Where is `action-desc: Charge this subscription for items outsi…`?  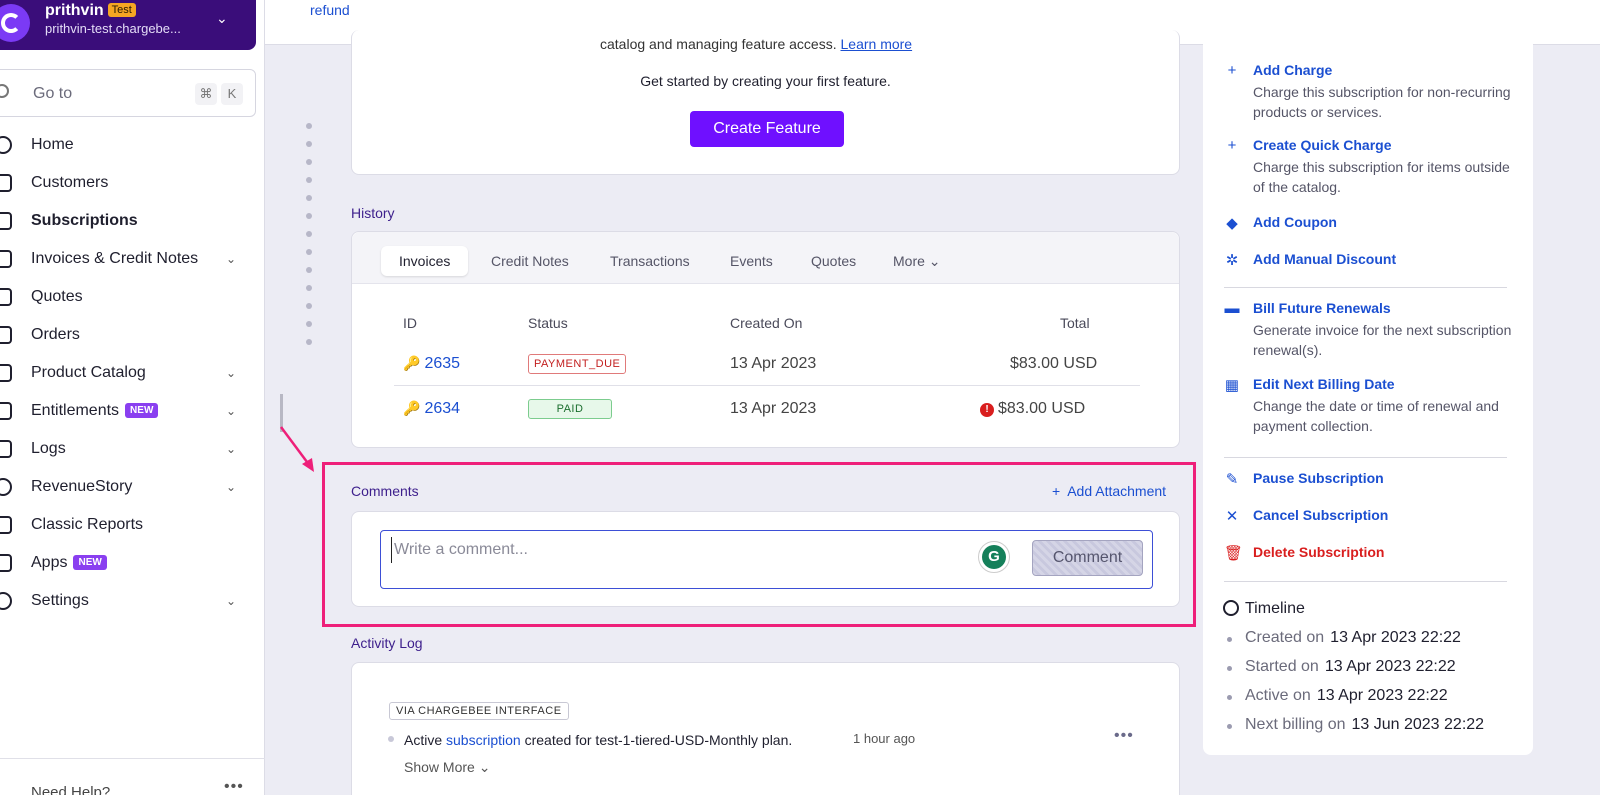
action-desc: Charge this subscription for items outsi… is located at coordinates (1381, 177).